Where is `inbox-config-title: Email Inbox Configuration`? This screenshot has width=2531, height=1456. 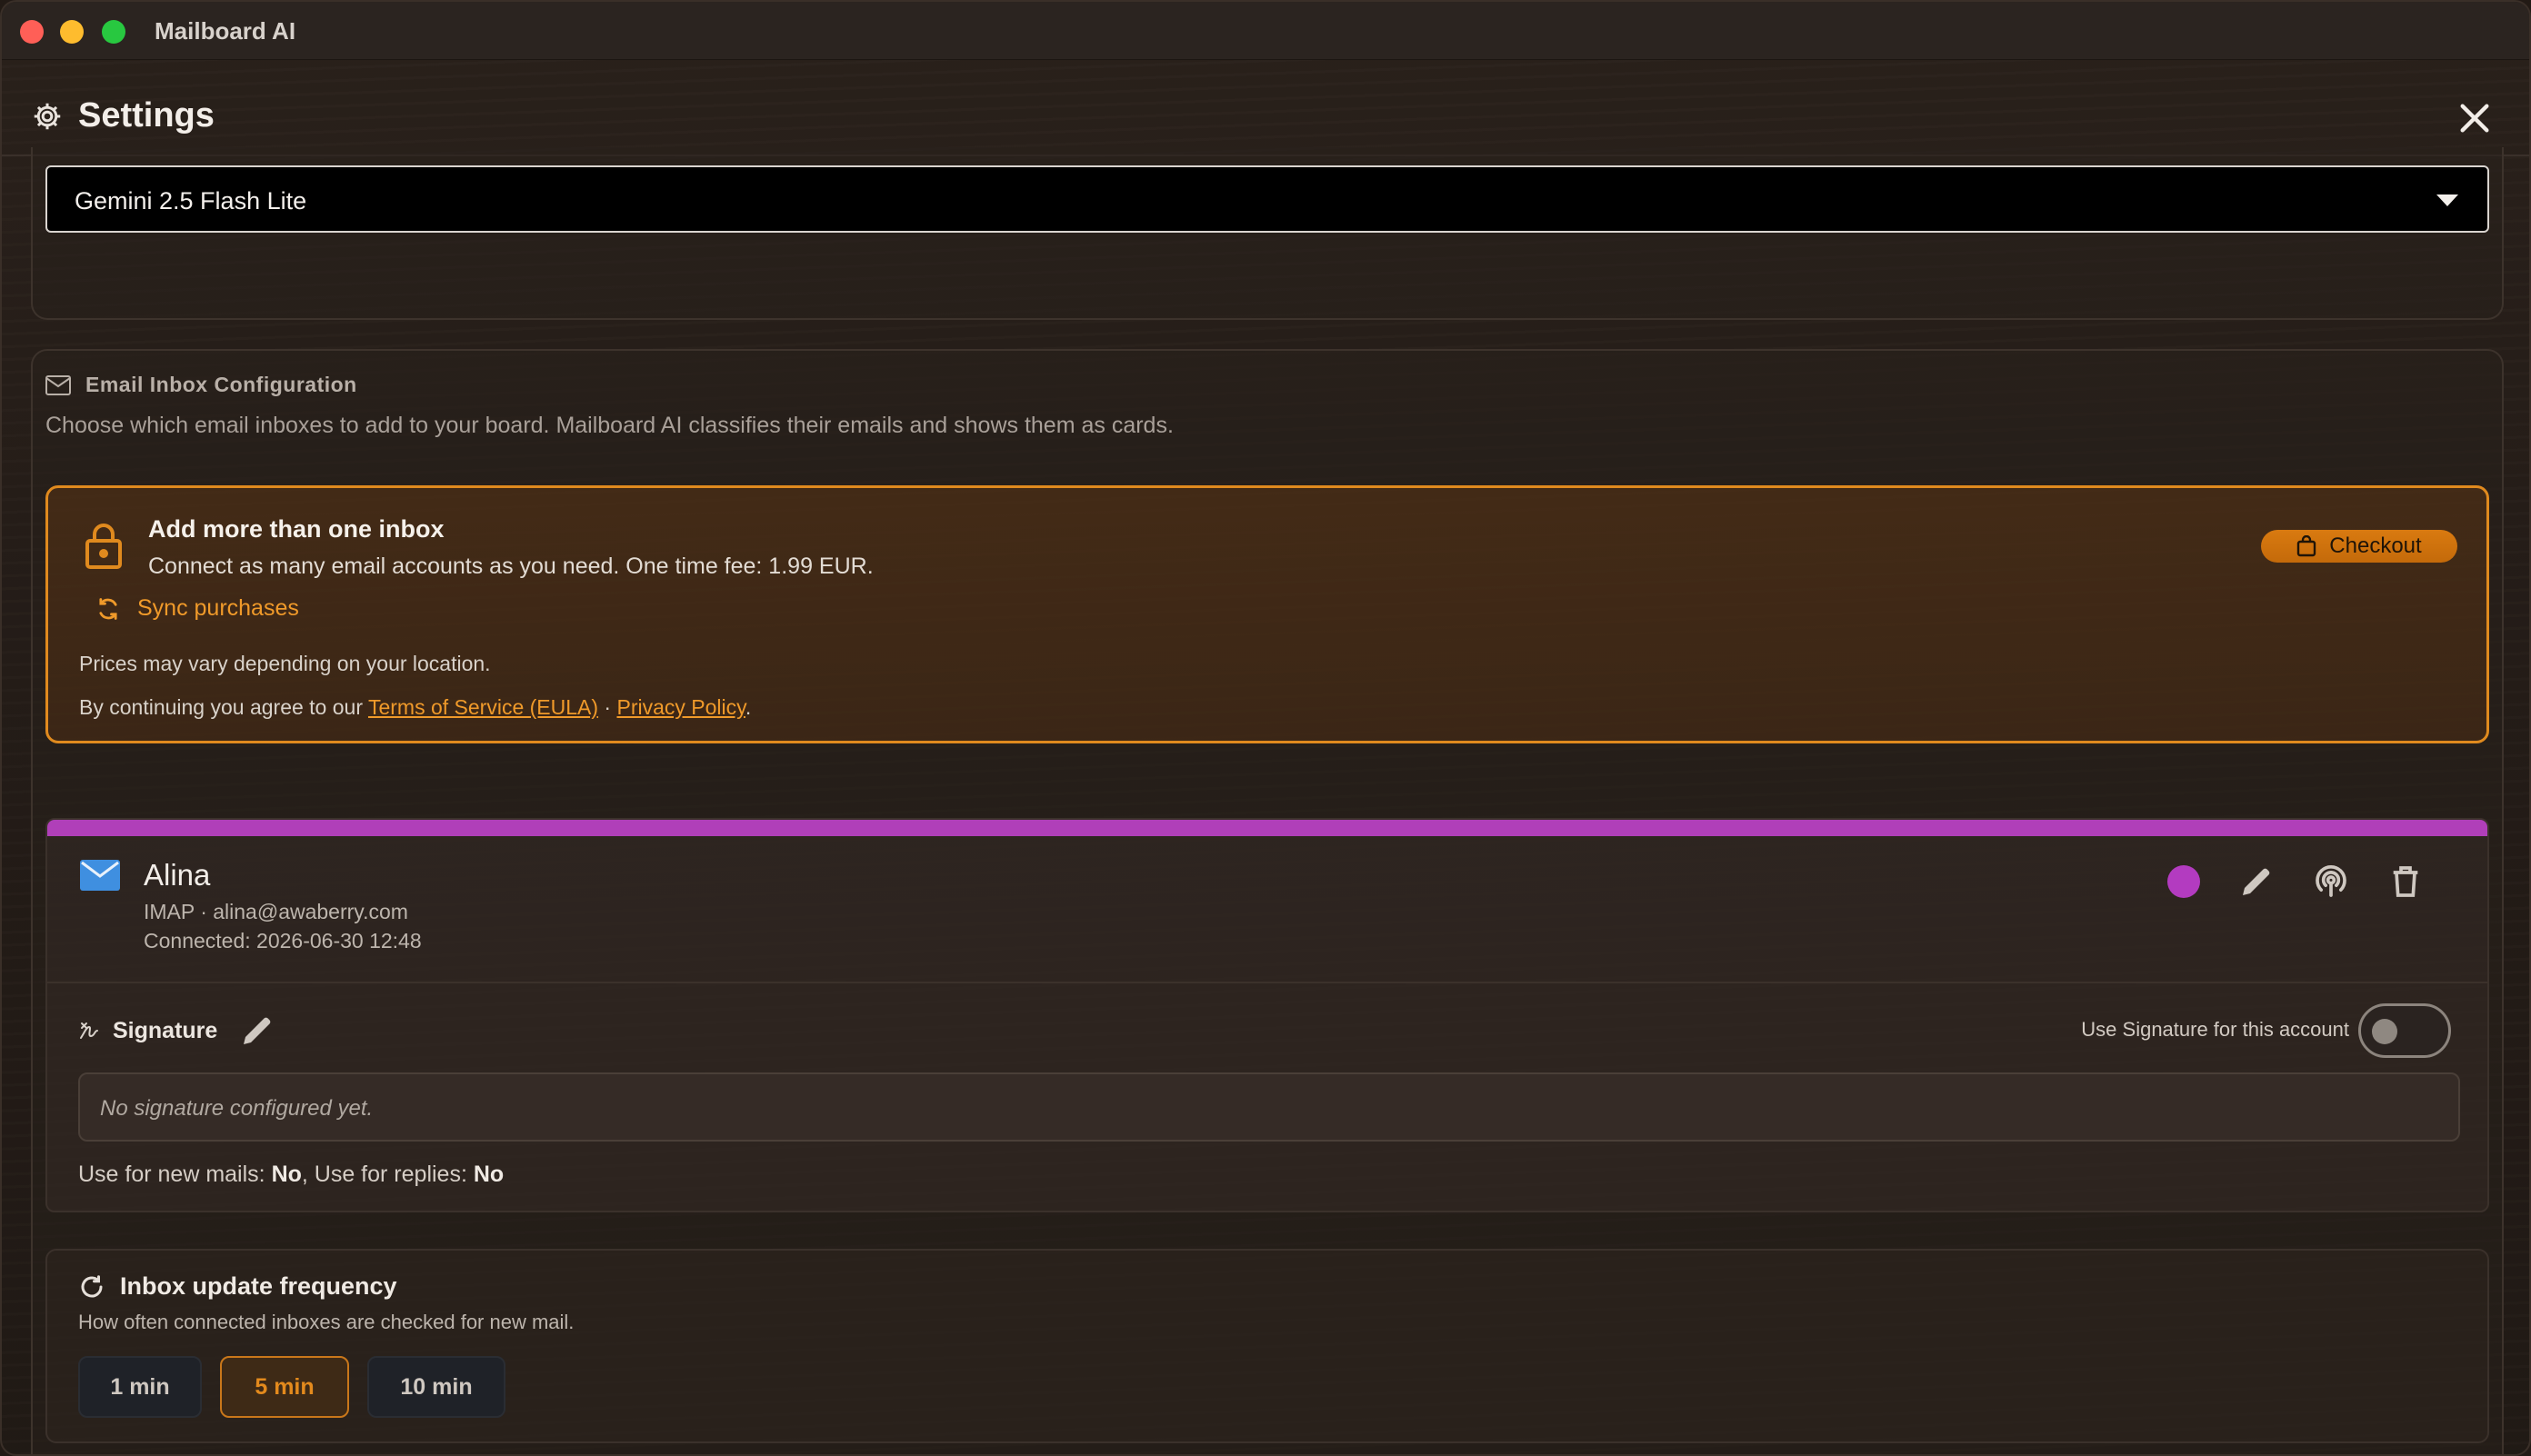
inbox-config-title: Email Inbox Configuration is located at coordinates (221, 385).